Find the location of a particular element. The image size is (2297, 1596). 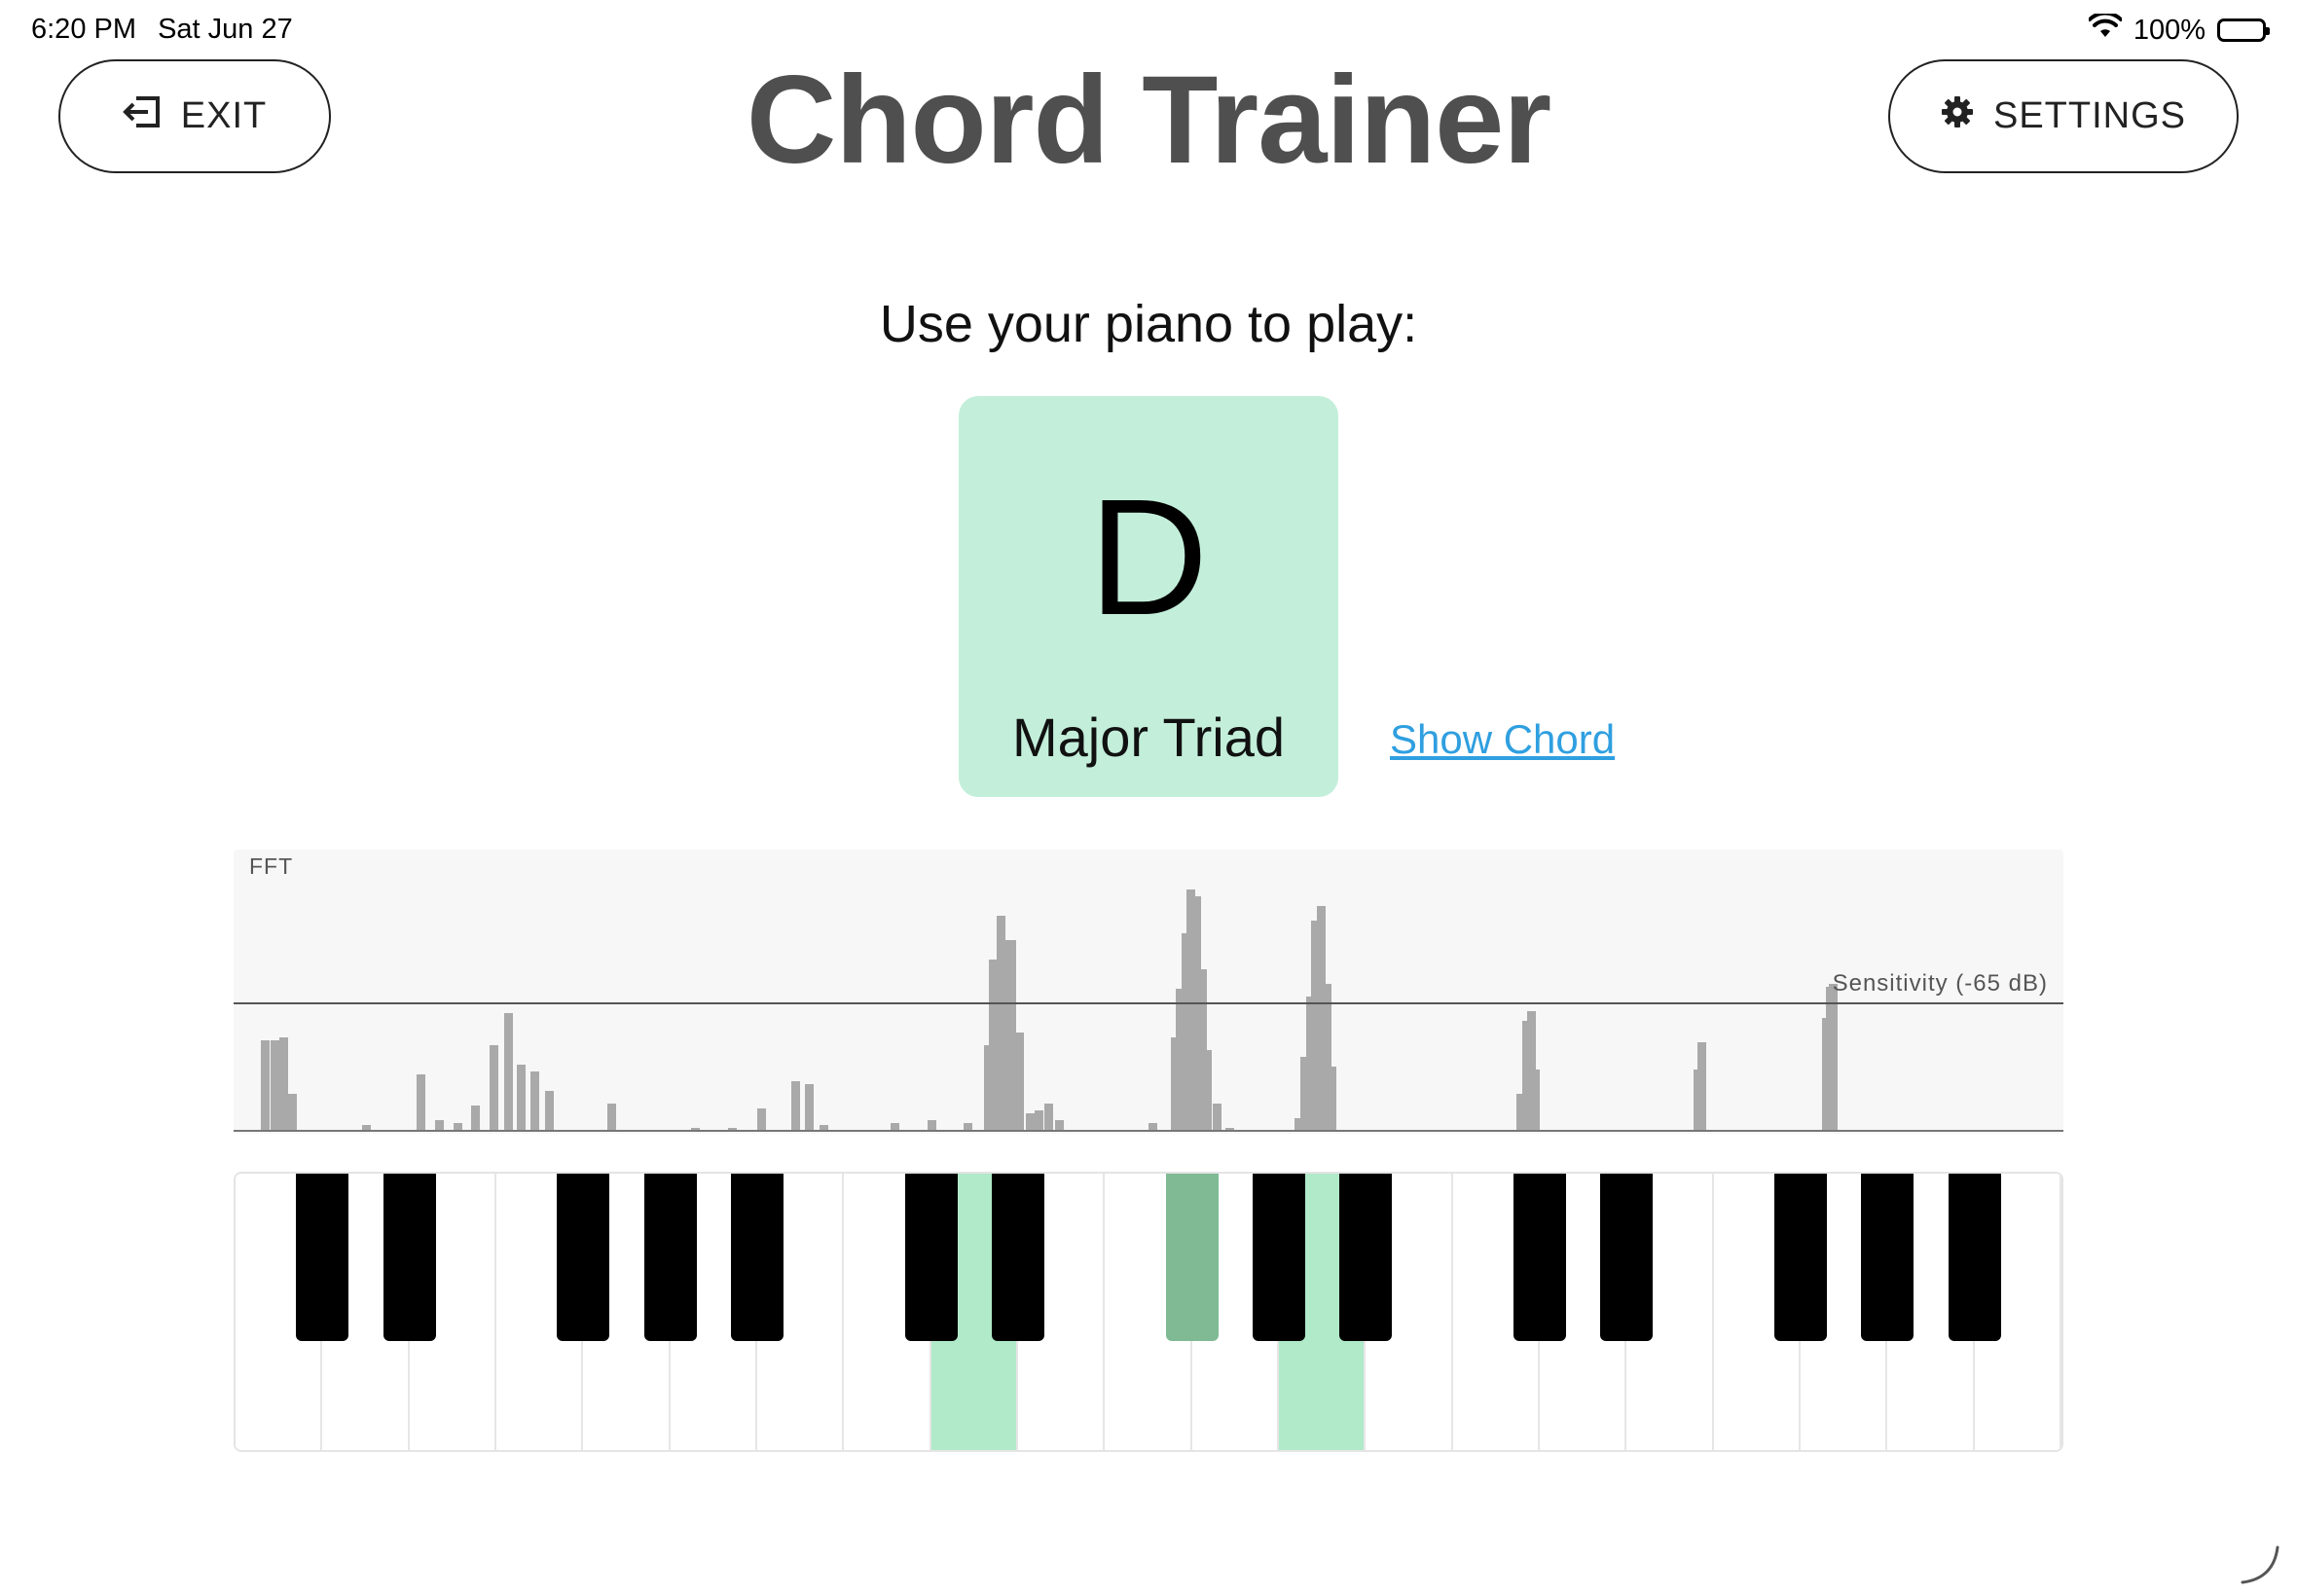

chord-quality: Major Triad is located at coordinates (1148, 737).